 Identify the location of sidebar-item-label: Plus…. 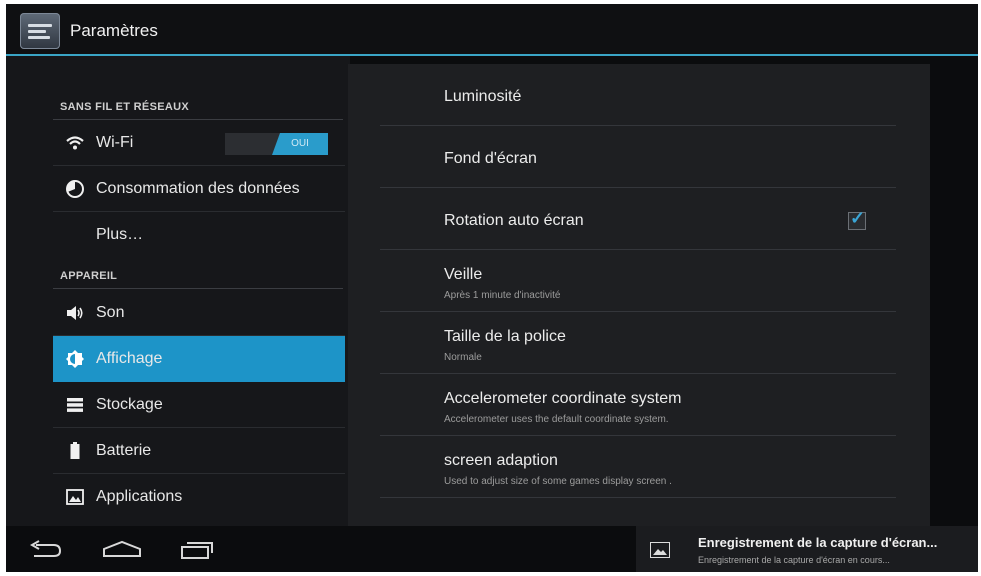
(120, 234).